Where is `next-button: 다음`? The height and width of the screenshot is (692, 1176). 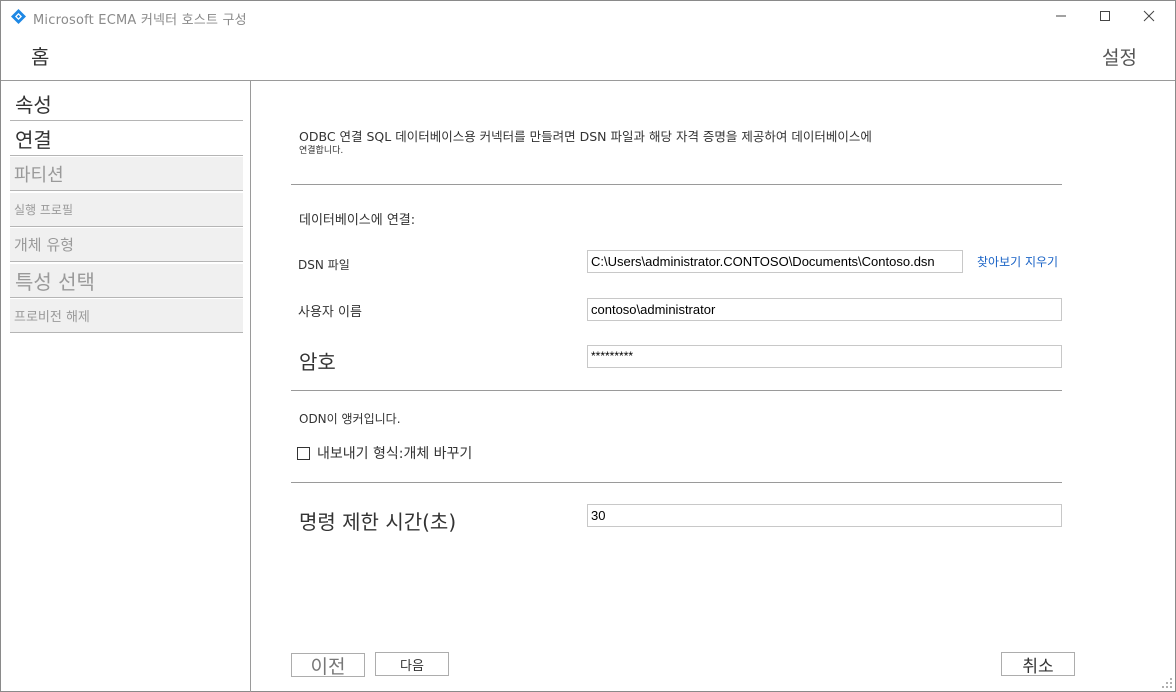
next-button: 다음 is located at coordinates (412, 664).